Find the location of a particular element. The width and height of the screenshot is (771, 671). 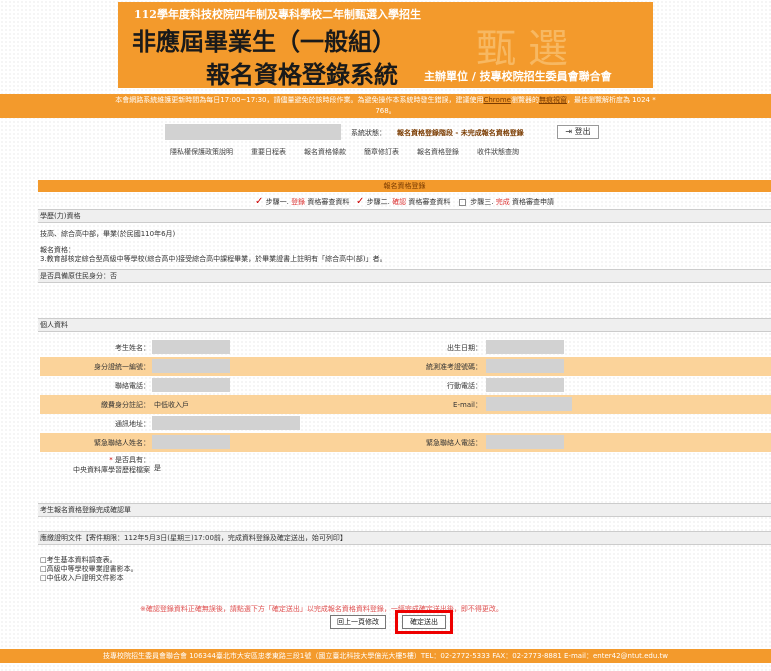

status-row: 系統狀態： 報名資格登錄階段 - 未完成報名資格登錄 ⇥ 登出 is located at coordinates (390, 132).